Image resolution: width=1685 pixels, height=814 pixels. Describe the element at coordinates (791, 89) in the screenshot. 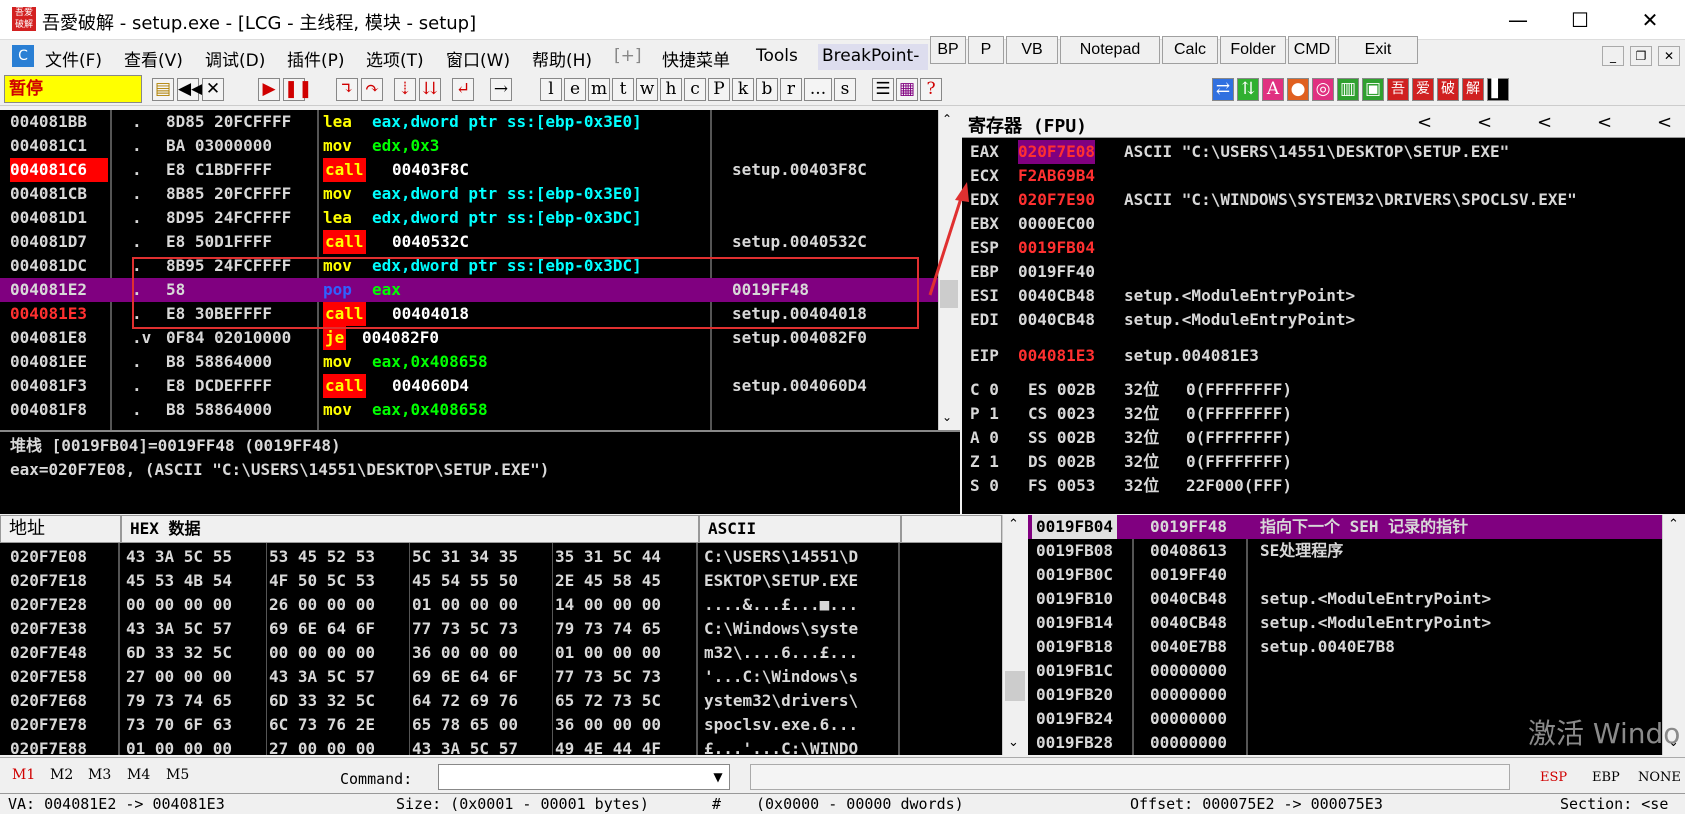

I see `references-button: r` at that location.